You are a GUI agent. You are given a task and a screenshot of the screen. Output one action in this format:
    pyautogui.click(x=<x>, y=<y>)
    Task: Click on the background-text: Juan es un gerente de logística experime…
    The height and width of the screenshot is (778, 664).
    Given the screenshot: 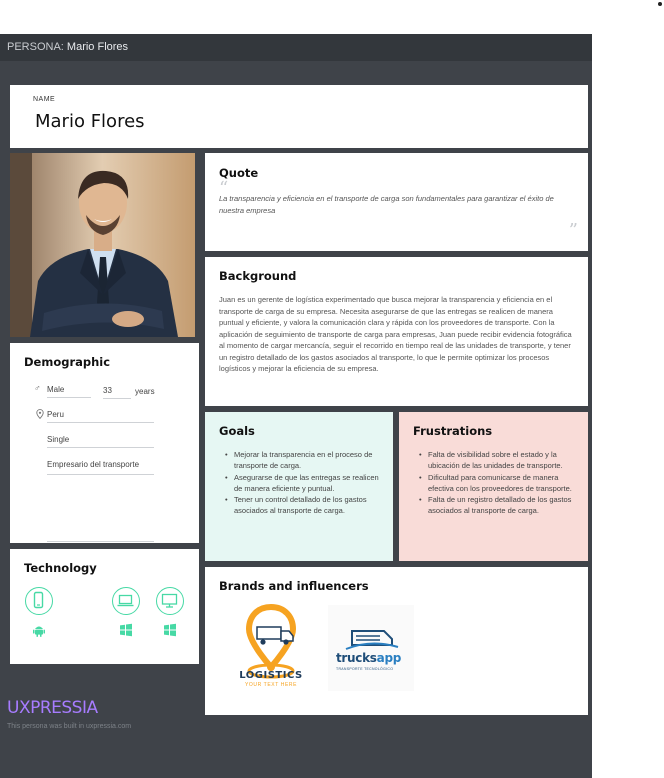 What is the action you would take?
    pyautogui.click(x=397, y=334)
    